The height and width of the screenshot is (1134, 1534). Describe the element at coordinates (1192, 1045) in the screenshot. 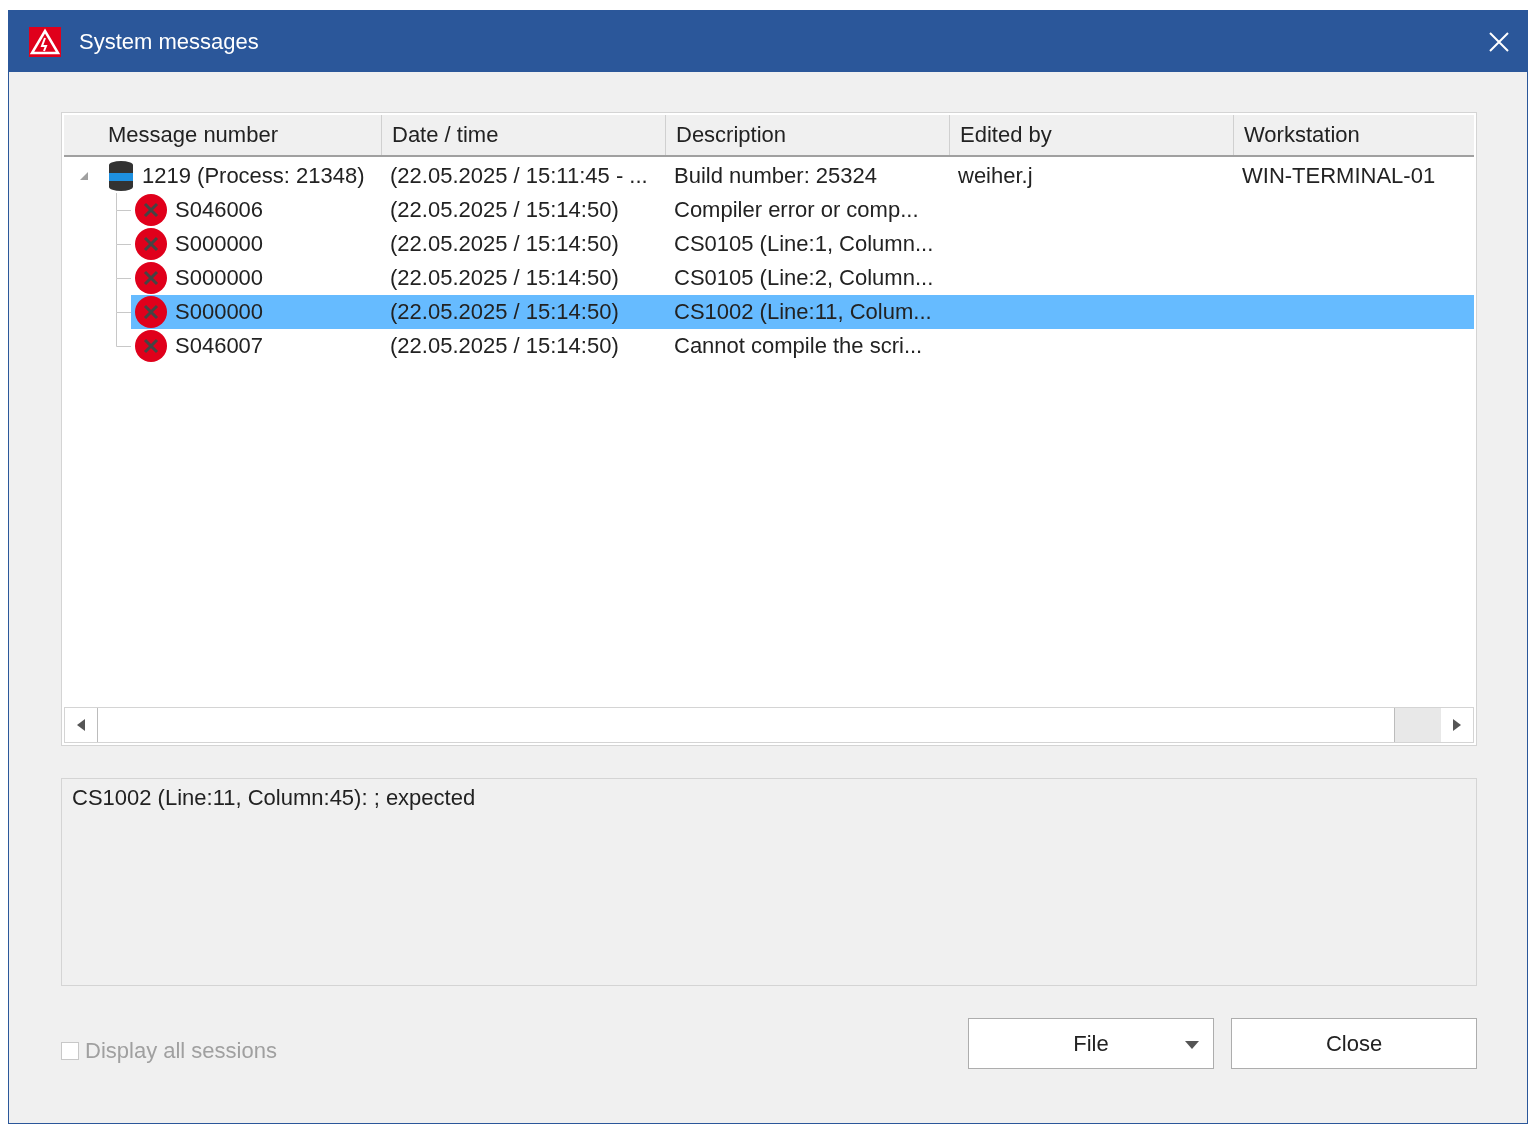

I see `caret-icon` at that location.